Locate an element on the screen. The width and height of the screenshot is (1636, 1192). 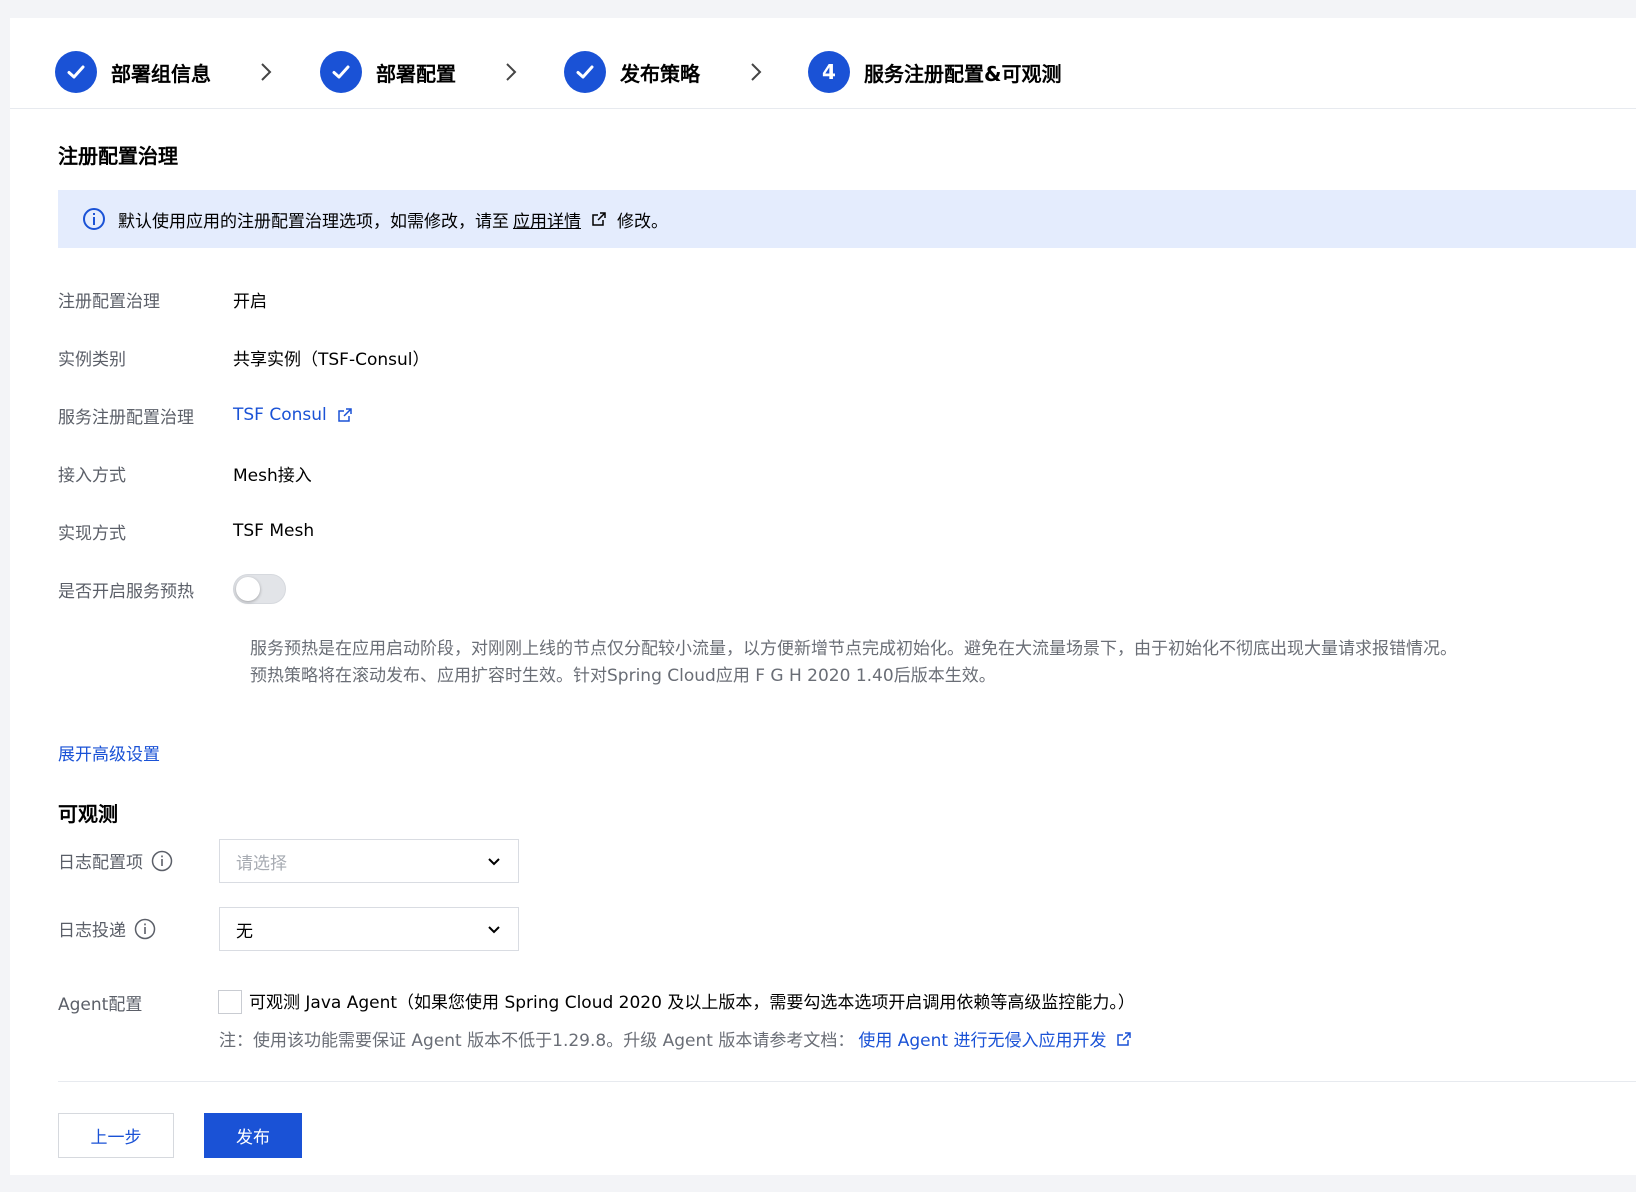
field-impl-mode: 实现方式 TSF Mesh is located at coordinates (186, 531).